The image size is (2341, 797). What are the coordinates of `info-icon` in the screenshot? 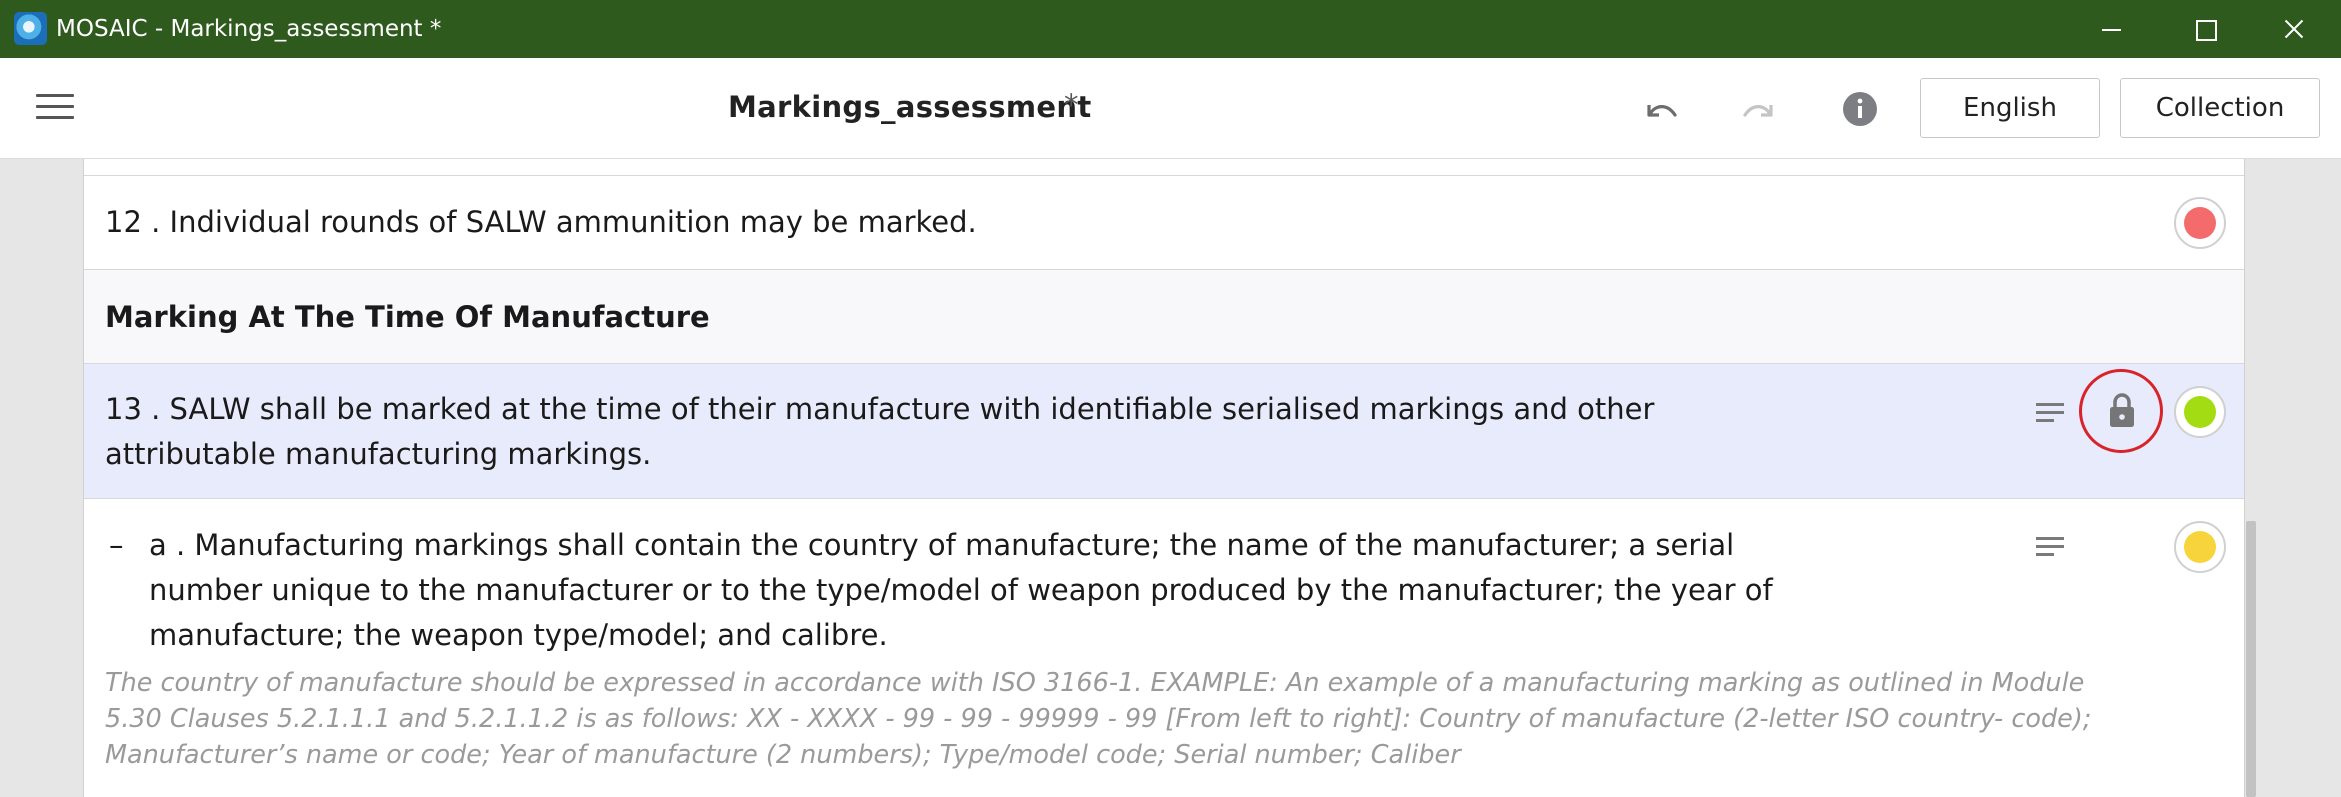 It's located at (1860, 109).